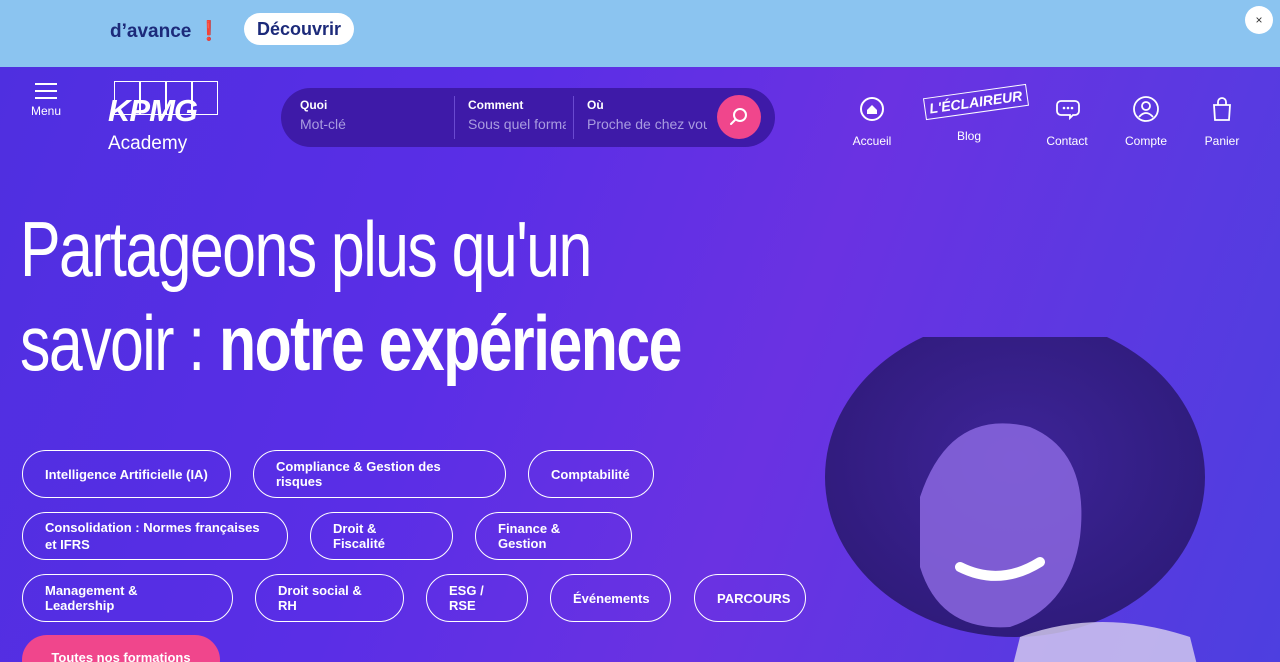 The width and height of the screenshot is (1280, 662). Describe the element at coordinates (517, 124) in the screenshot. I see `format-input` at that location.